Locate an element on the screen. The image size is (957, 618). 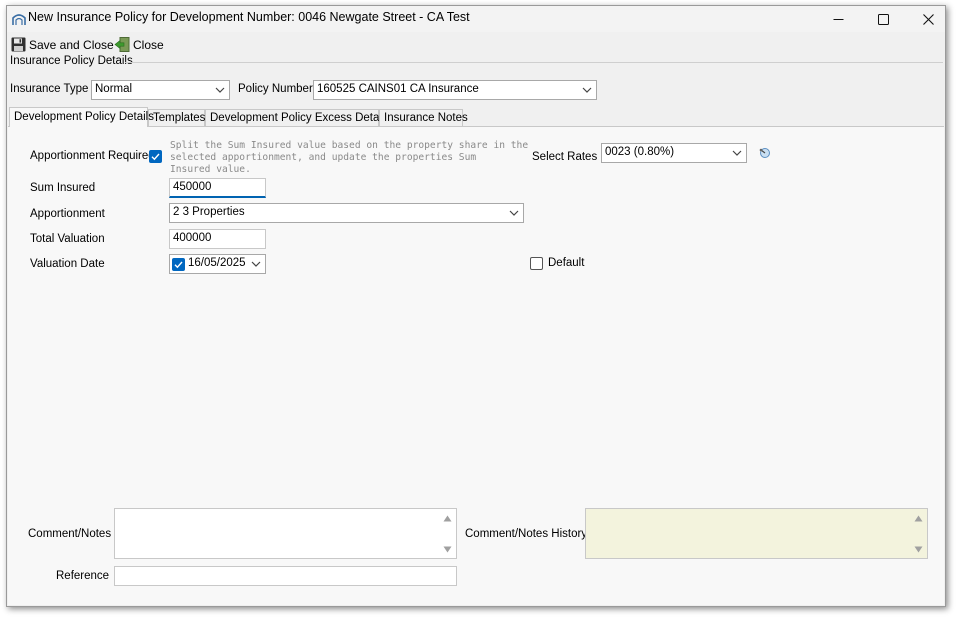
comment-notes-label: Comment/Notes is located at coordinates (70, 534).